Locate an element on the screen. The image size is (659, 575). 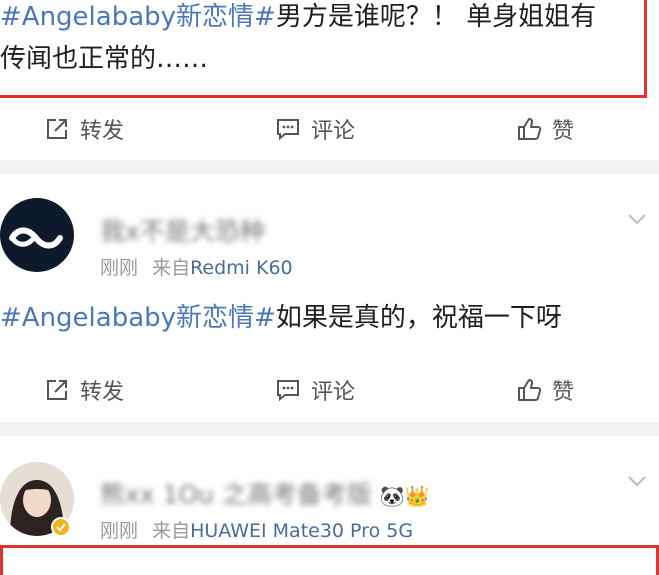
verified-check-icon is located at coordinates (61, 527).